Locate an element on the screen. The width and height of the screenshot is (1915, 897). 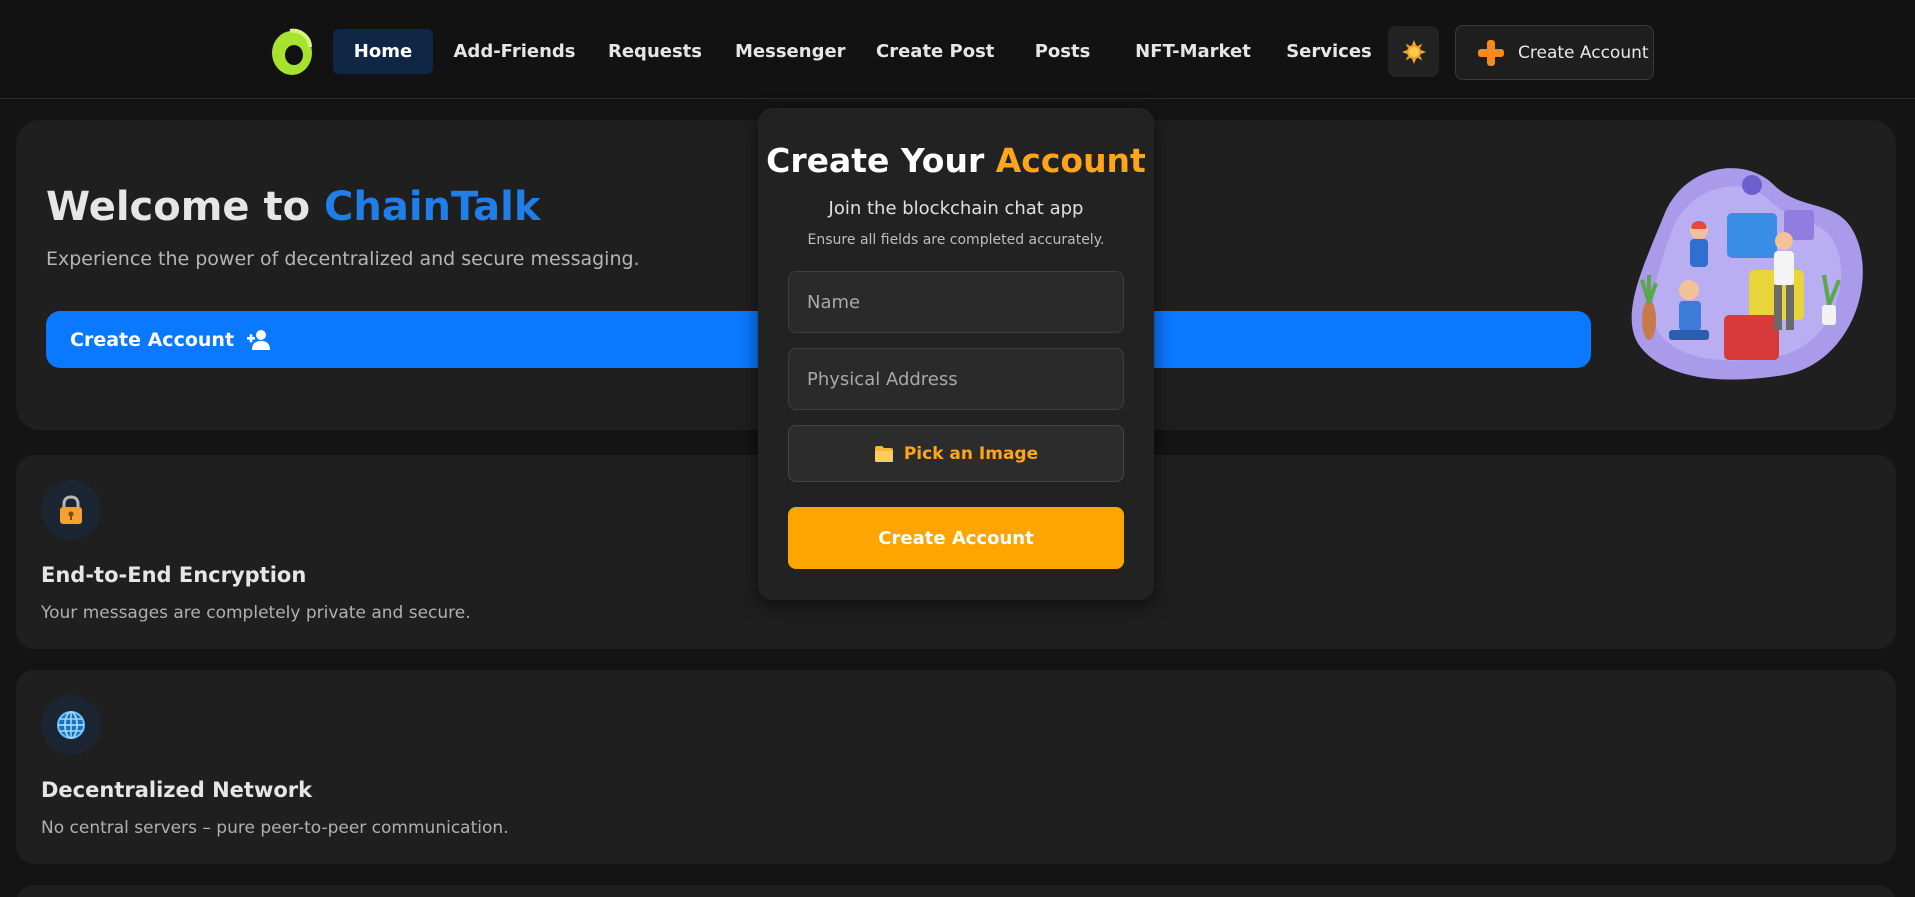
sun-icon is located at coordinates (1413, 51).